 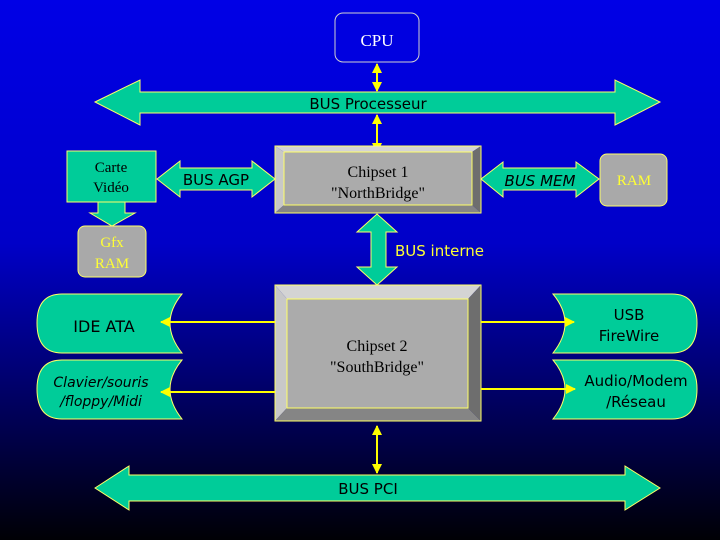 I want to click on chipset2-line2: "SouthBridge", so click(x=377, y=367).